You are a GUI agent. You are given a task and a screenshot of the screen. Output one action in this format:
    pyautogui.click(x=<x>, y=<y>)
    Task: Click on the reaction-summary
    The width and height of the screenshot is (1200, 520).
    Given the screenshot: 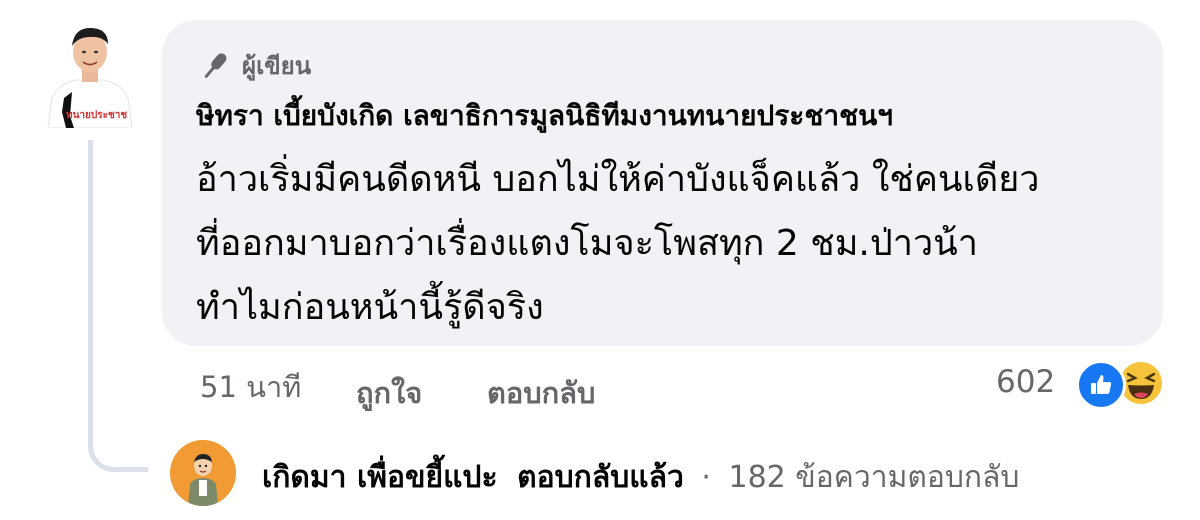 What is the action you would take?
    pyautogui.click(x=1124, y=384)
    